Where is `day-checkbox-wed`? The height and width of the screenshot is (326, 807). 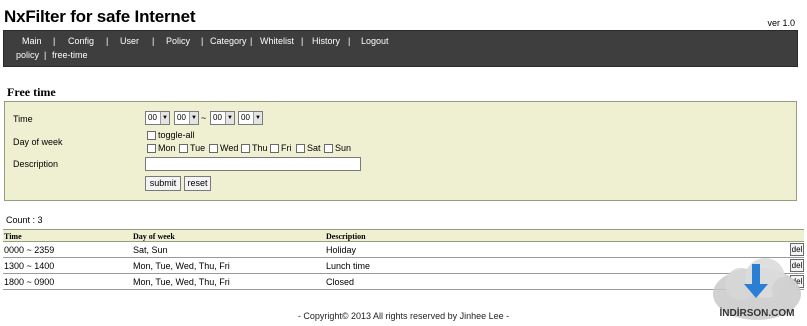 day-checkbox-wed is located at coordinates (213, 148).